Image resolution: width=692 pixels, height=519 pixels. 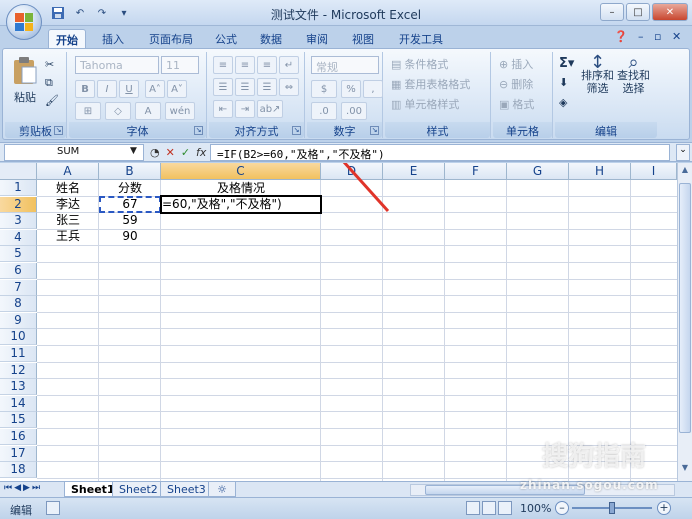 I want to click on align-bottom-icon: ≡, so click(x=267, y=65).